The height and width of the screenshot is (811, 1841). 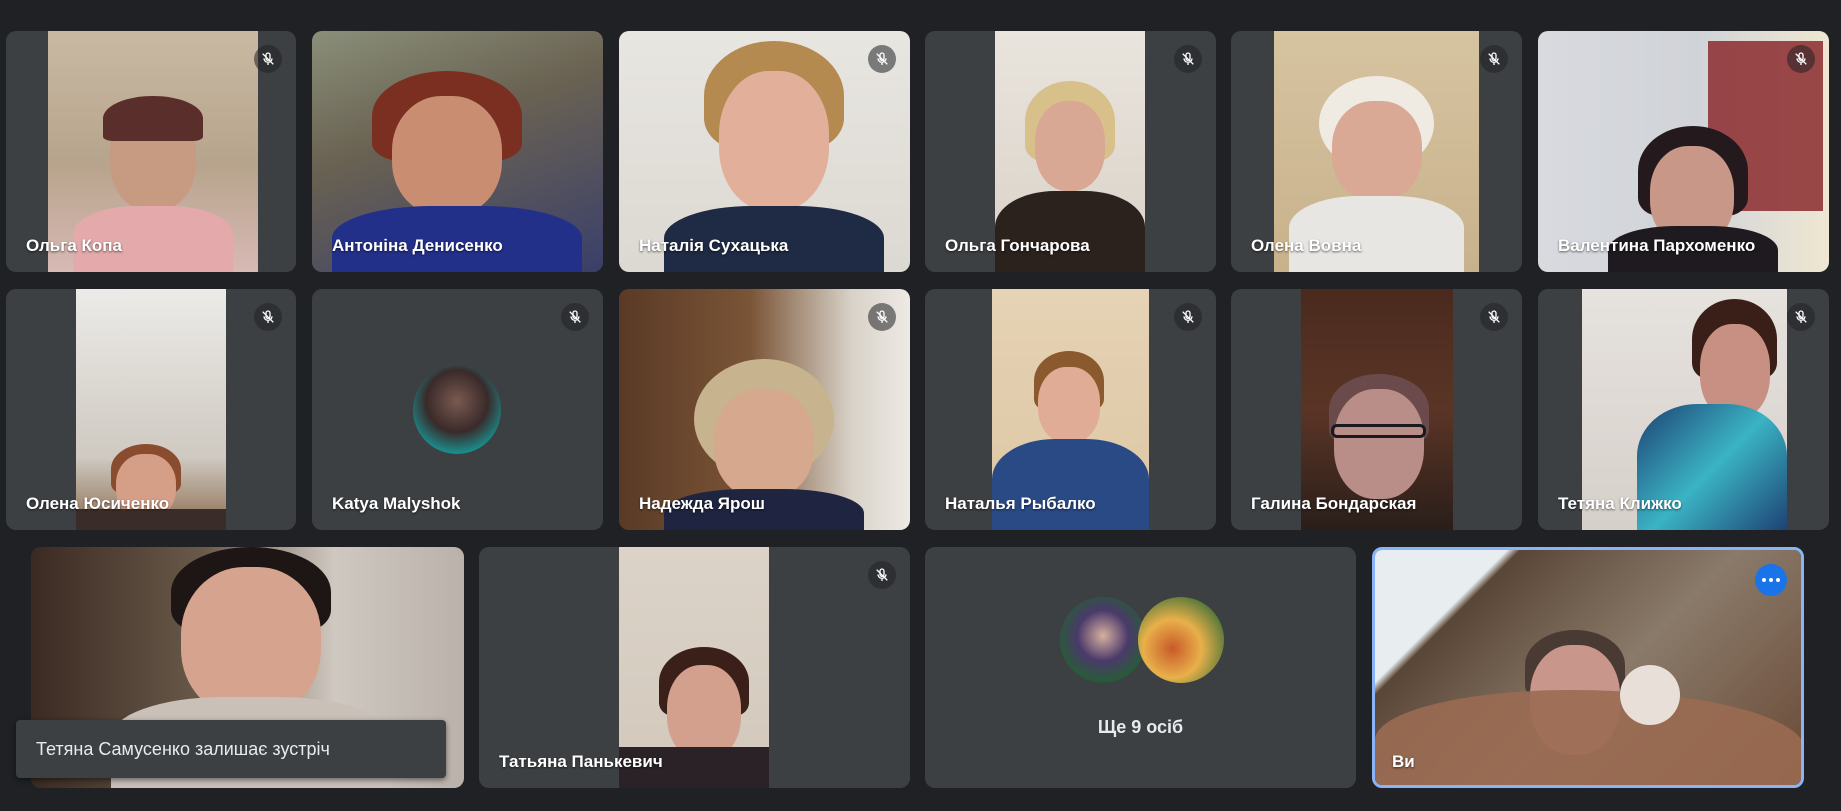 What do you see at coordinates (74, 245) in the screenshot?
I see `participant-name: Ольга Копа` at bounding box center [74, 245].